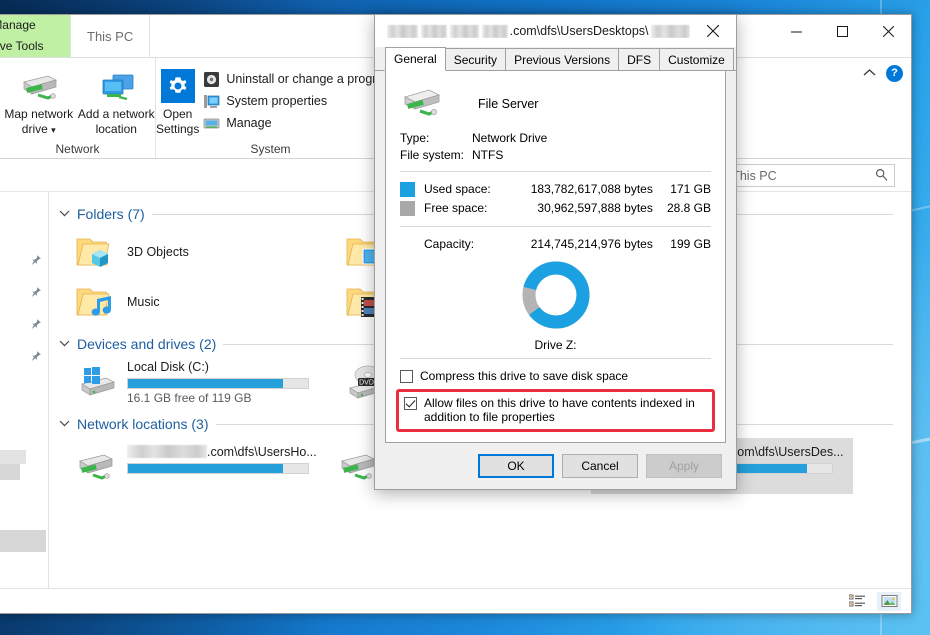  What do you see at coordinates (406, 377) in the screenshot?
I see `compress-drive-checkbox` at bounding box center [406, 377].